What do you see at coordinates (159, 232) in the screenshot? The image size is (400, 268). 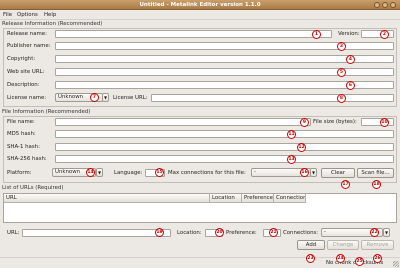 I see `badge-19: 19` at bounding box center [159, 232].